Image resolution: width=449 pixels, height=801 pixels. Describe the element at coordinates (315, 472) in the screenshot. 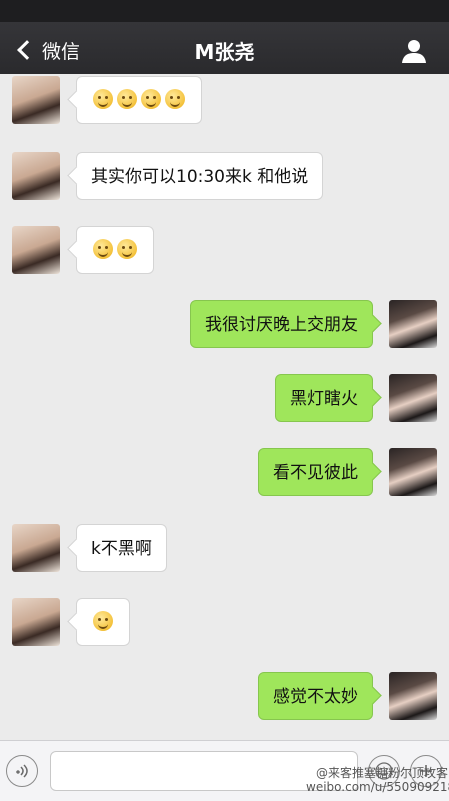

I see `message-bubble: 看不见彼此` at that location.